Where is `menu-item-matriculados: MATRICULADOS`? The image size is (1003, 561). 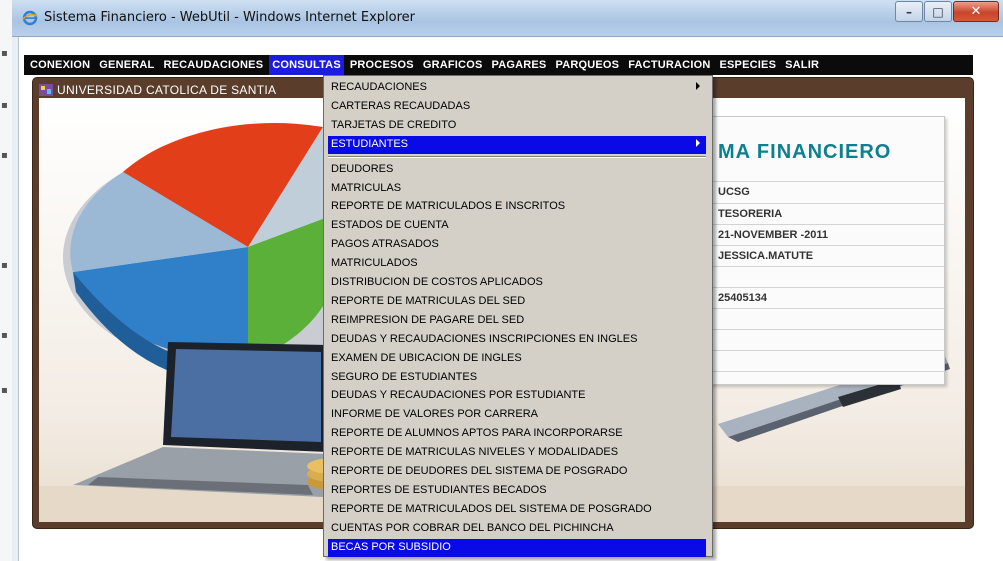 menu-item-matriculados: MATRICULADOS is located at coordinates (517, 264).